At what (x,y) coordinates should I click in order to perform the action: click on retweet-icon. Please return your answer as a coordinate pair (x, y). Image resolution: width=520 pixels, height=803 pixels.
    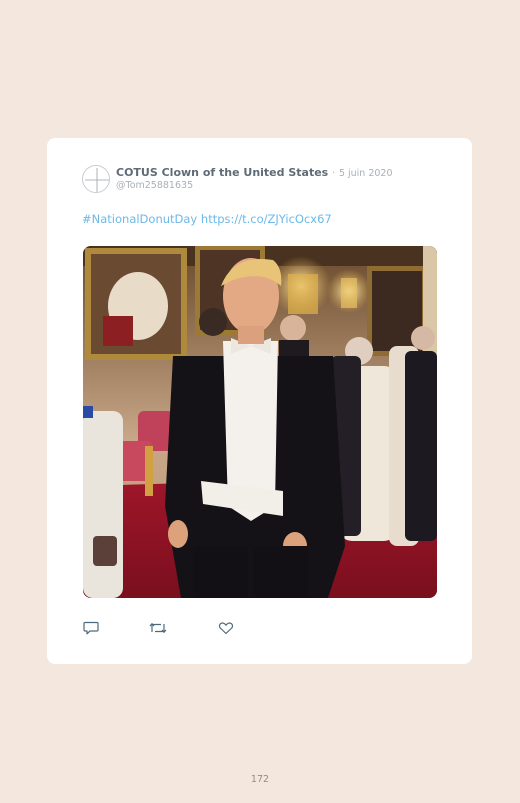
    Looking at the image, I should click on (158, 628).